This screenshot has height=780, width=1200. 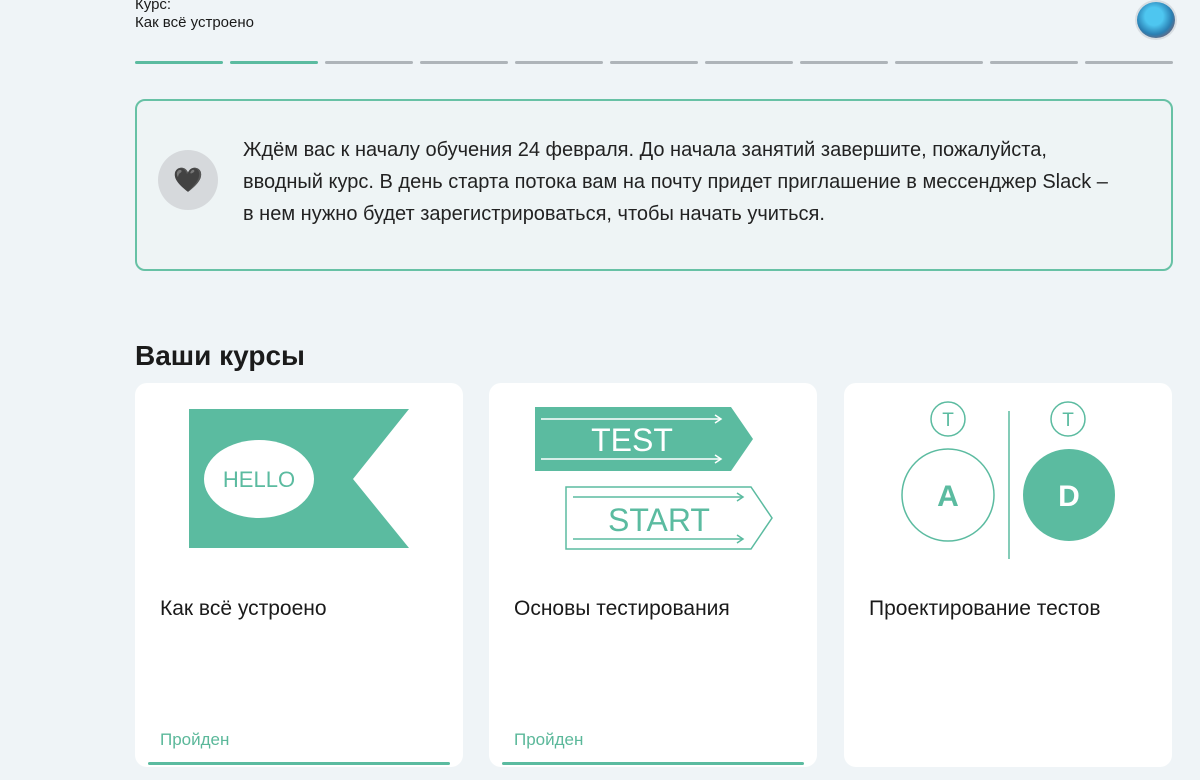 I want to click on course-label: Курс:, so click(x=153, y=6).